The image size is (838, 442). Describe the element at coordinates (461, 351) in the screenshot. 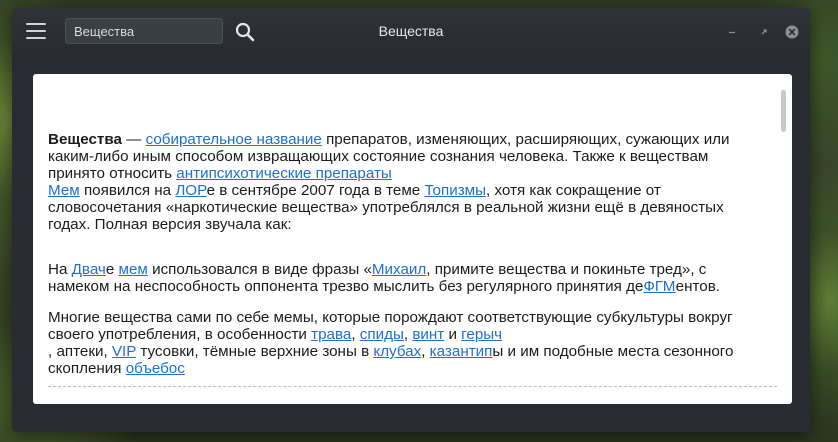

I see `link-kazantip: казантип` at that location.